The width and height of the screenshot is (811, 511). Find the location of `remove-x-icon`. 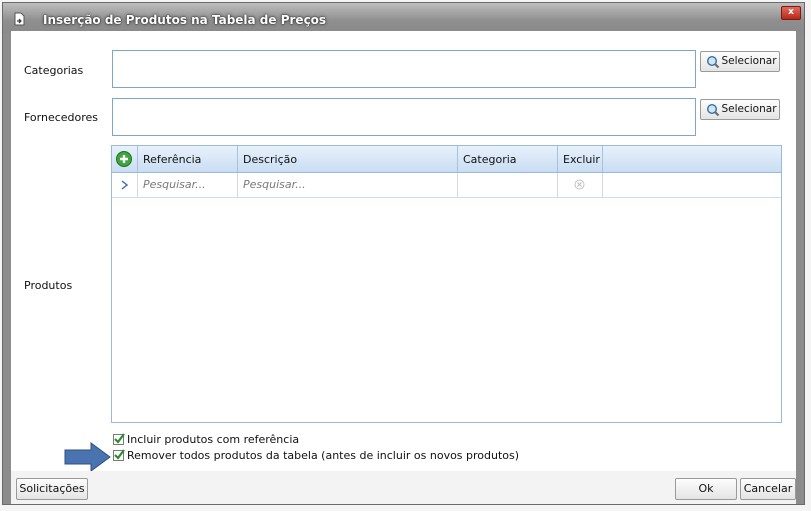

remove-x-icon is located at coordinates (580, 185).